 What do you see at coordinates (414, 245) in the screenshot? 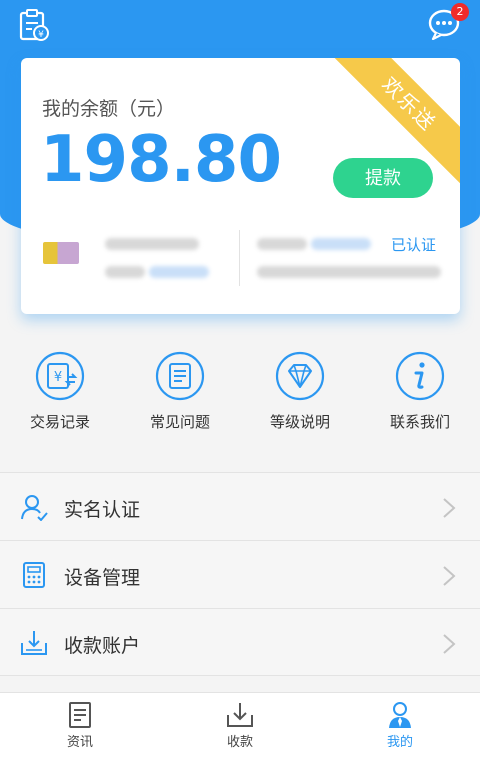
I see `verified-label: 已认证` at bounding box center [414, 245].